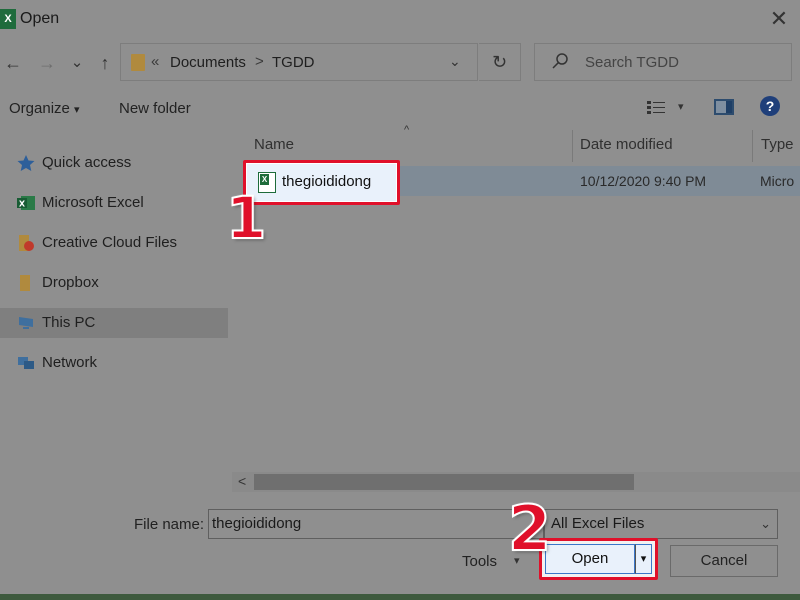  What do you see at coordinates (114, 363) in the screenshot?
I see `sidebar-item-network: Network` at bounding box center [114, 363].